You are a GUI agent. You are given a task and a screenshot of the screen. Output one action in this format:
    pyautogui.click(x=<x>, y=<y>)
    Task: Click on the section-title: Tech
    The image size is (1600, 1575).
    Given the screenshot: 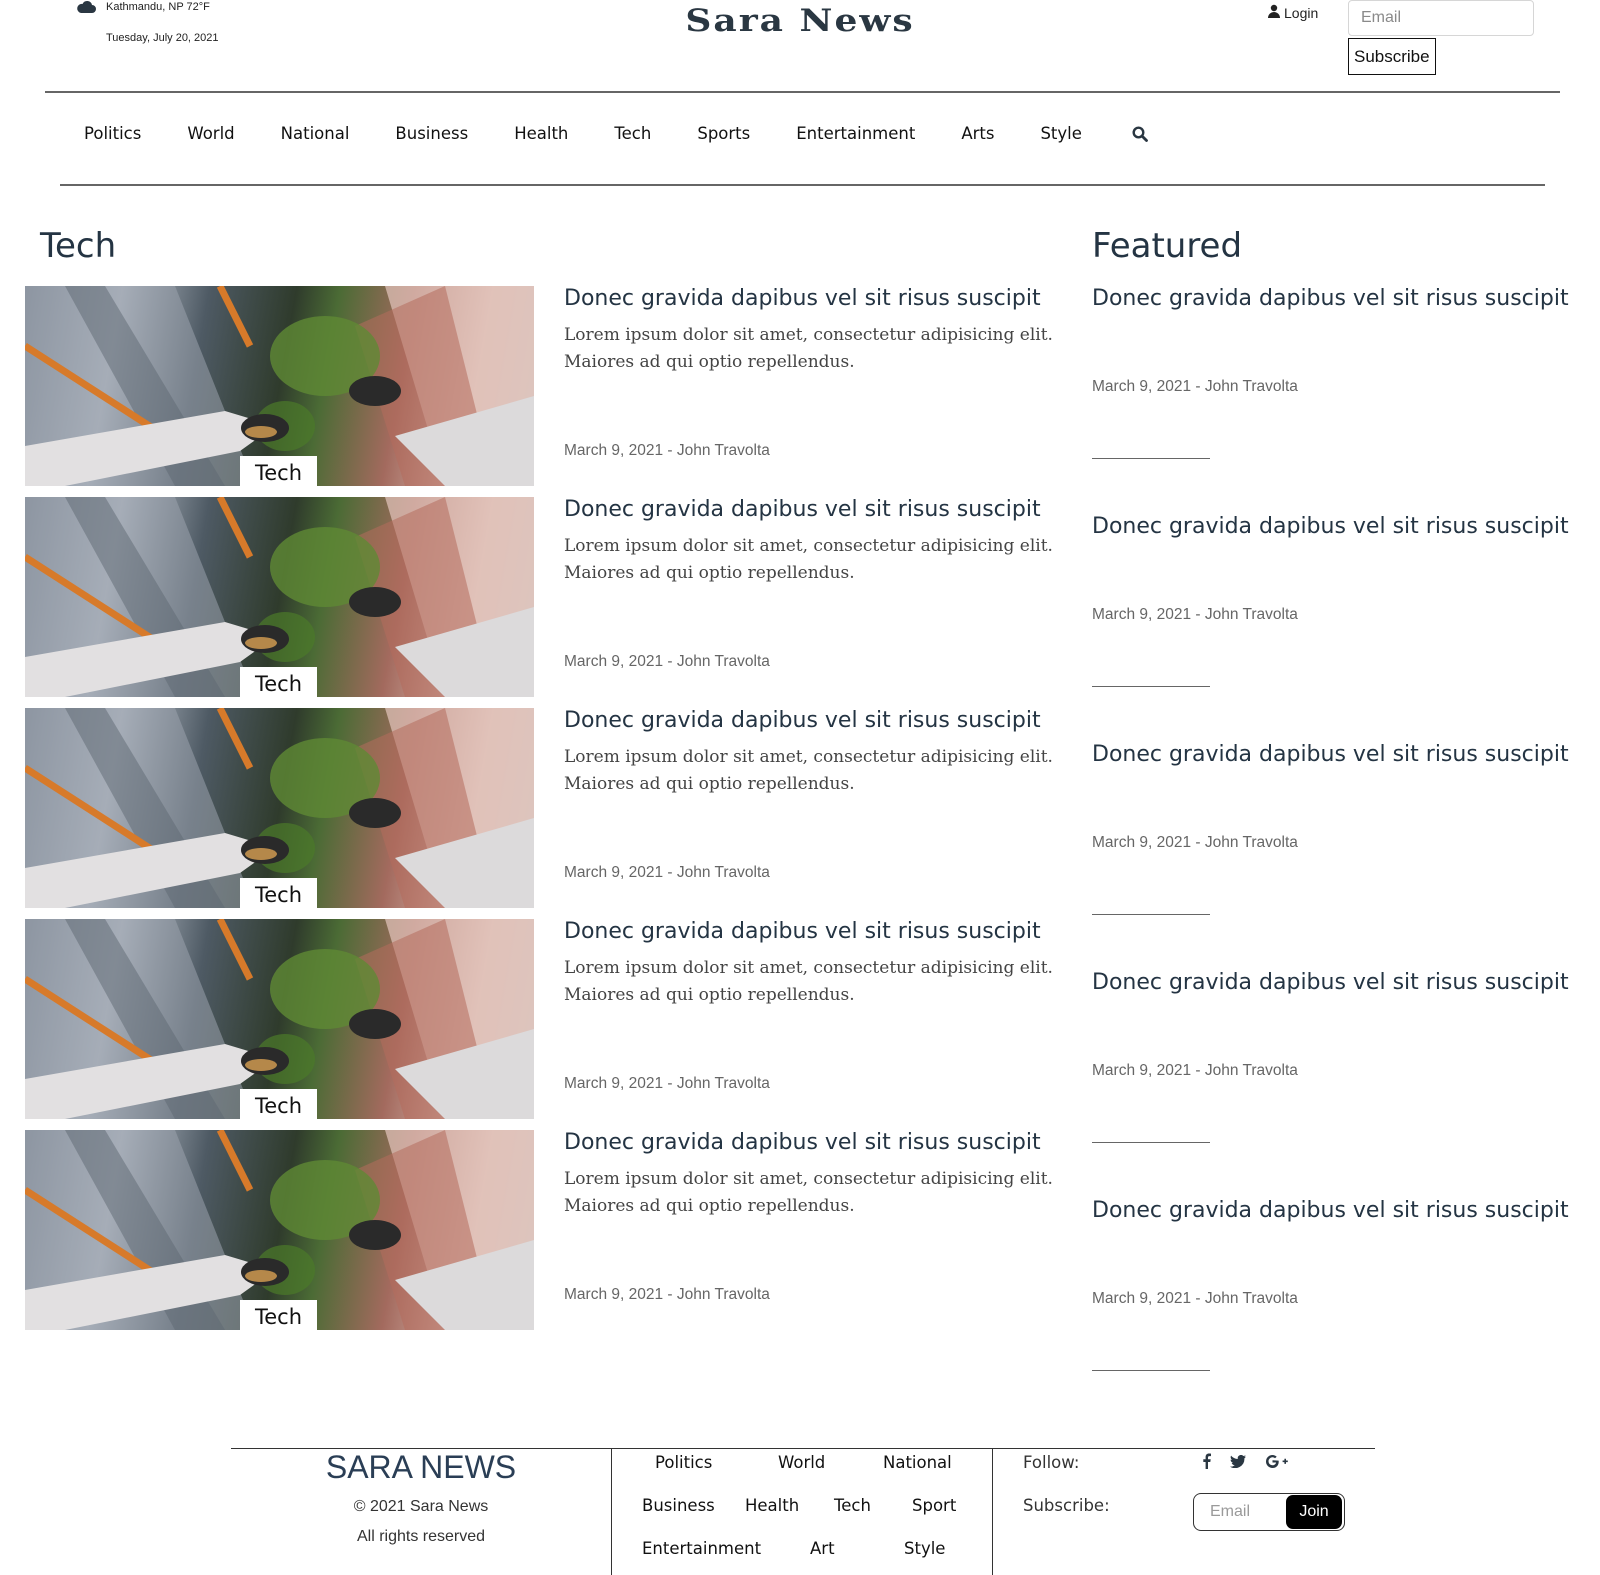 What is the action you would take?
    pyautogui.click(x=78, y=246)
    